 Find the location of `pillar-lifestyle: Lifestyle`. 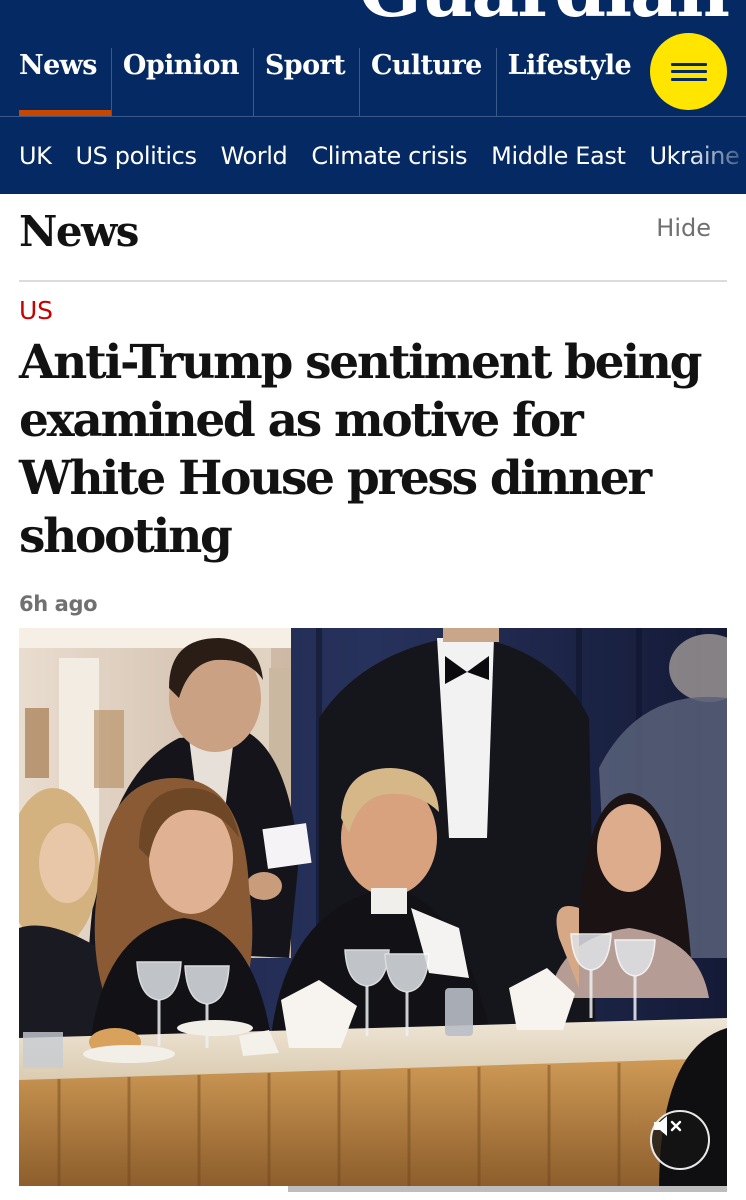

pillar-lifestyle: Lifestyle is located at coordinates (570, 75).